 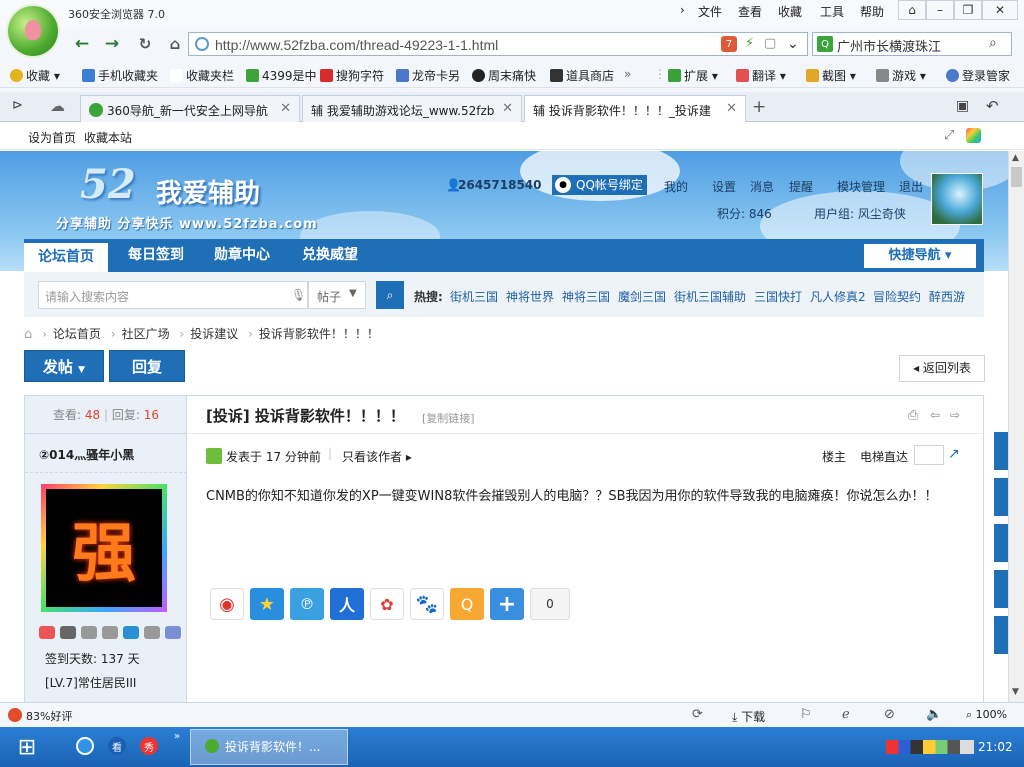 What do you see at coordinates (889, 714) in the screenshot?
I see `clear-icon: ⊘` at bounding box center [889, 714].